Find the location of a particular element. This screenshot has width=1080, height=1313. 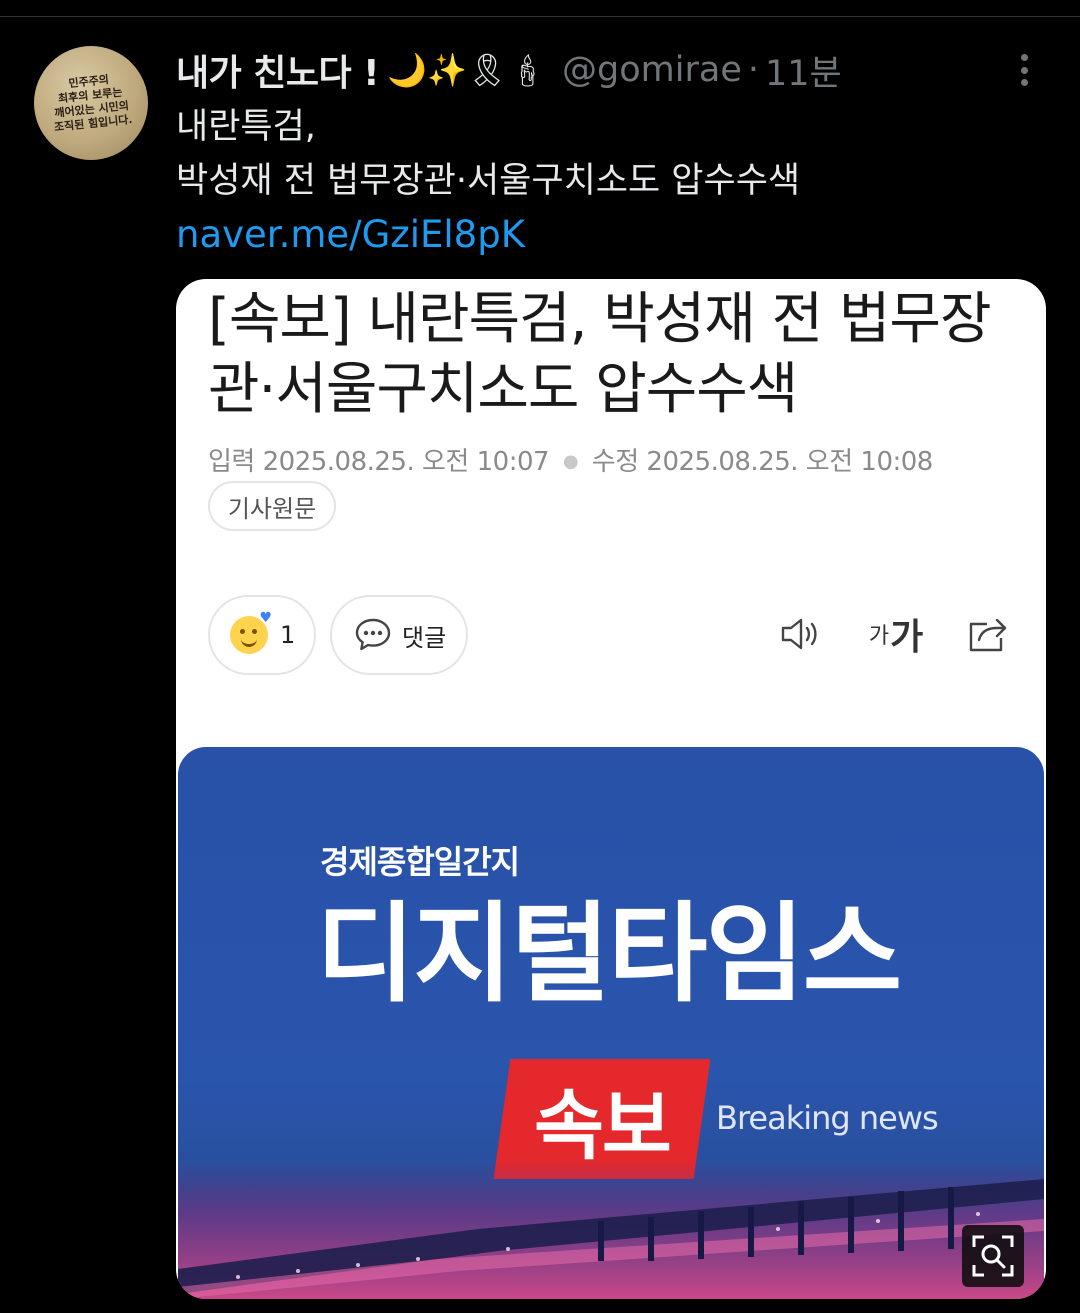

display-name: 내가 친노다 ! is located at coordinates (278, 70).